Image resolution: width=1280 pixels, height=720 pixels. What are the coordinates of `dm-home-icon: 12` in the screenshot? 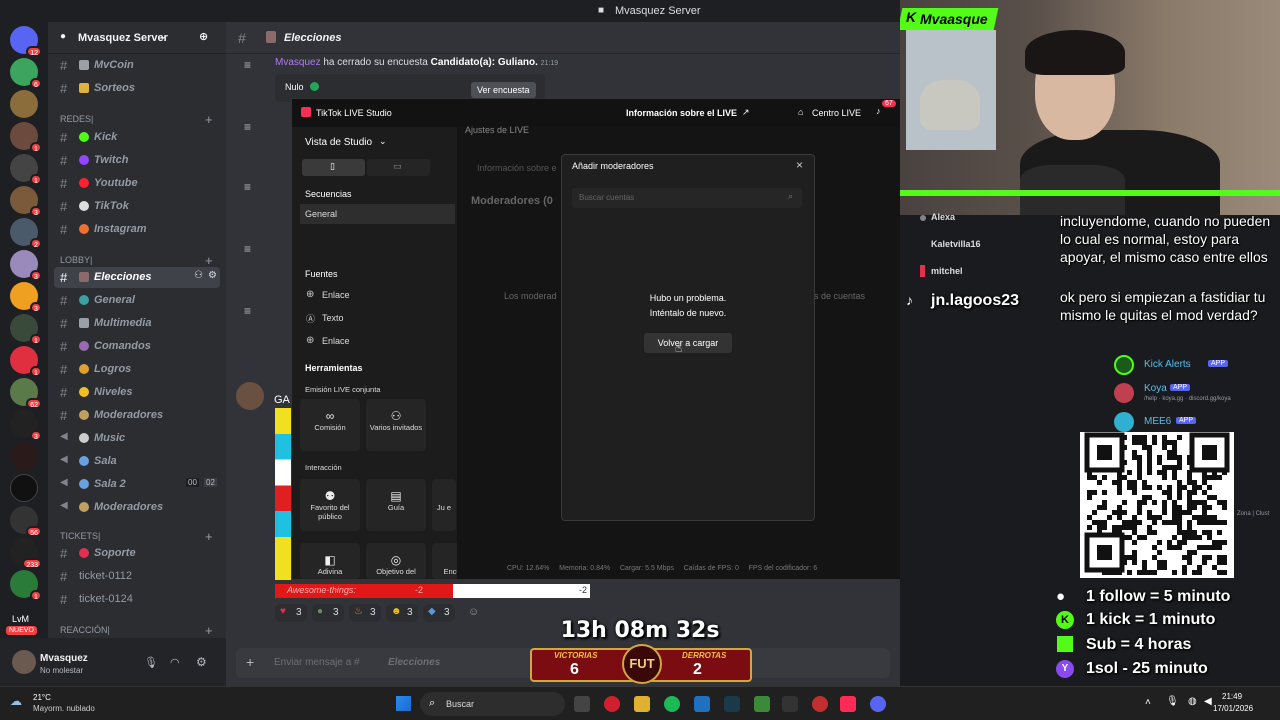 It's located at (26, 41).